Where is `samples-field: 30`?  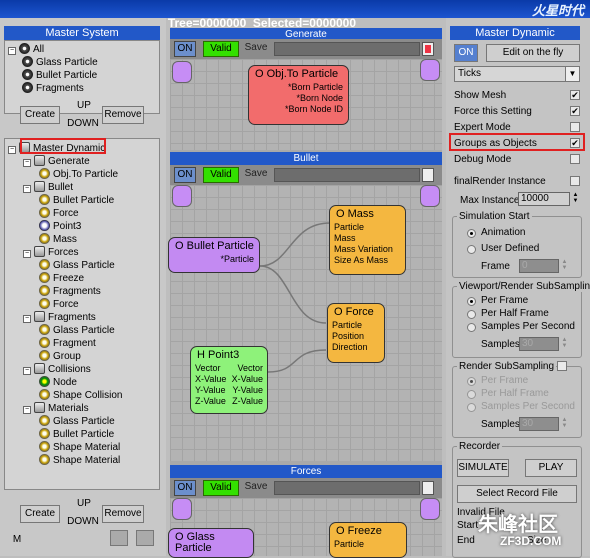
samples-field: 30 is located at coordinates (539, 344).